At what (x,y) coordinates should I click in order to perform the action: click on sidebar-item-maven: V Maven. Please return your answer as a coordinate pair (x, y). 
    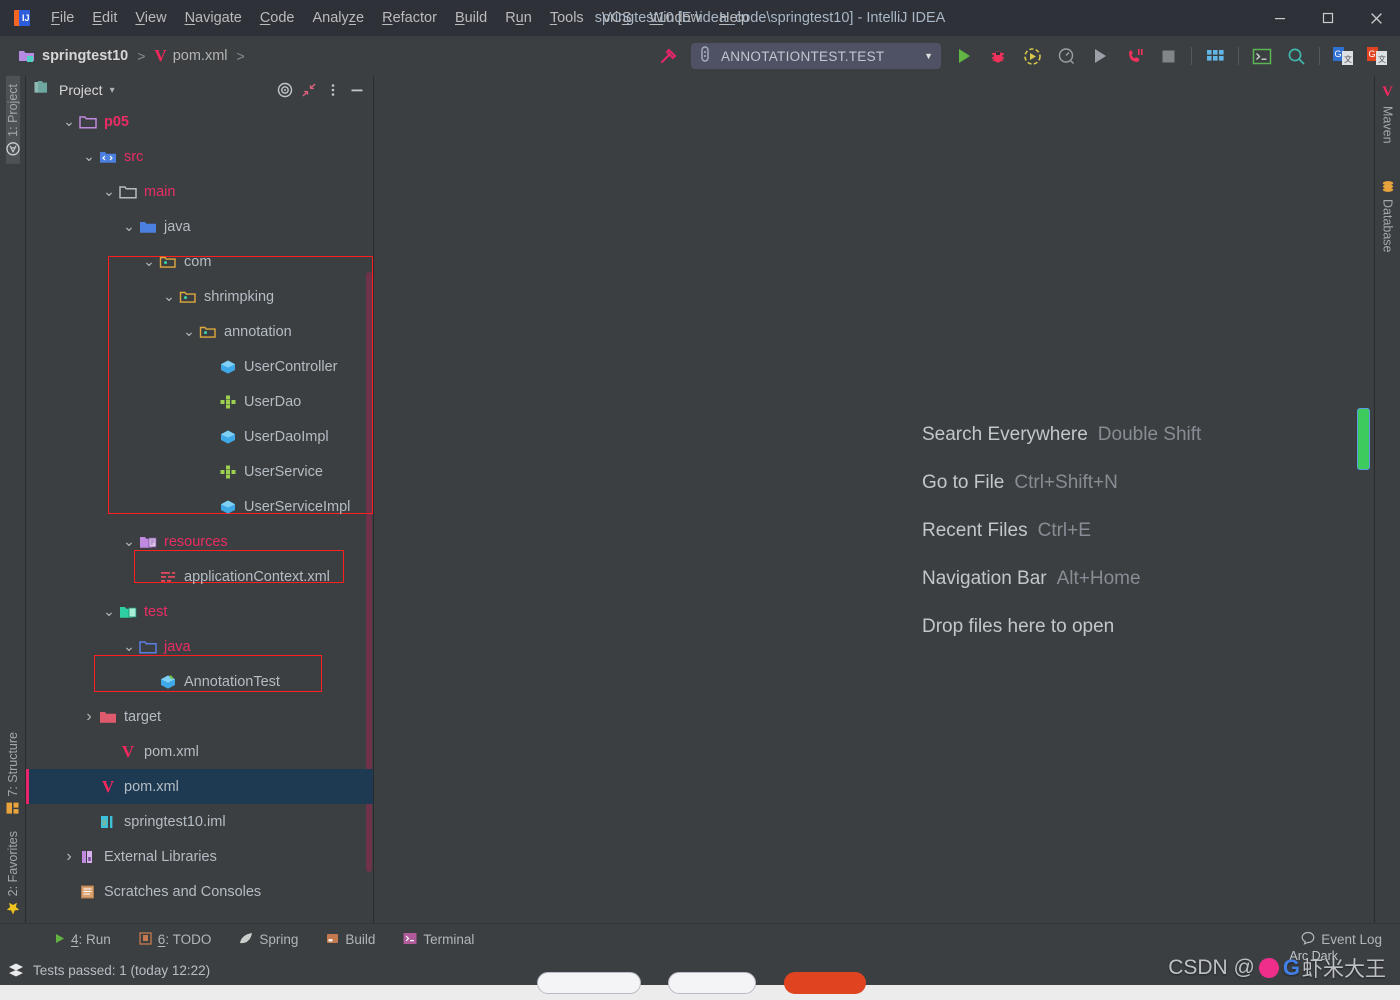
    Looking at the image, I should click on (1388, 114).